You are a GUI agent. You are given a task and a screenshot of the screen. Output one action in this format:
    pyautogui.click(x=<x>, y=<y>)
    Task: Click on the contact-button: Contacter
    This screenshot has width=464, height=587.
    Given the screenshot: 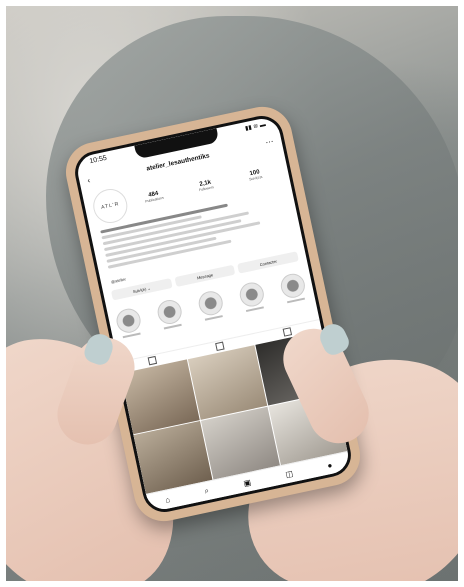 What is the action you would take?
    pyautogui.click(x=268, y=262)
    